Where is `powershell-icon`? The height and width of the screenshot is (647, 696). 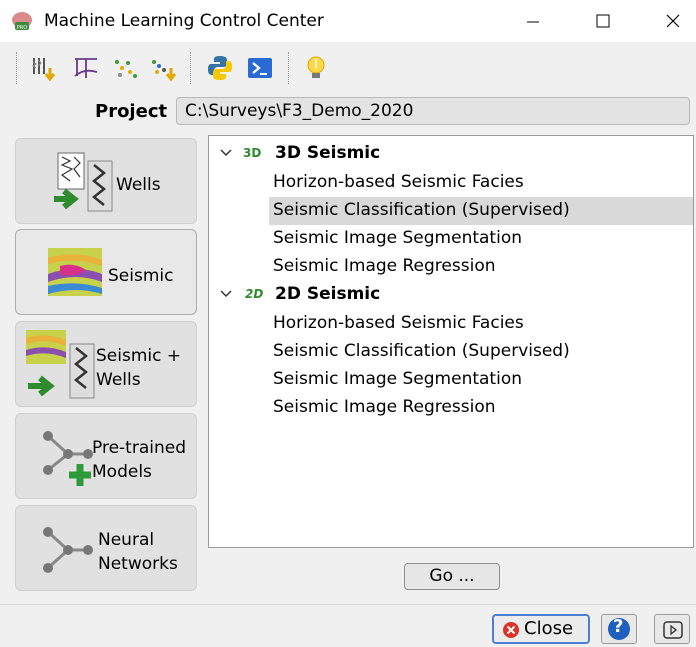
powershell-icon is located at coordinates (260, 68).